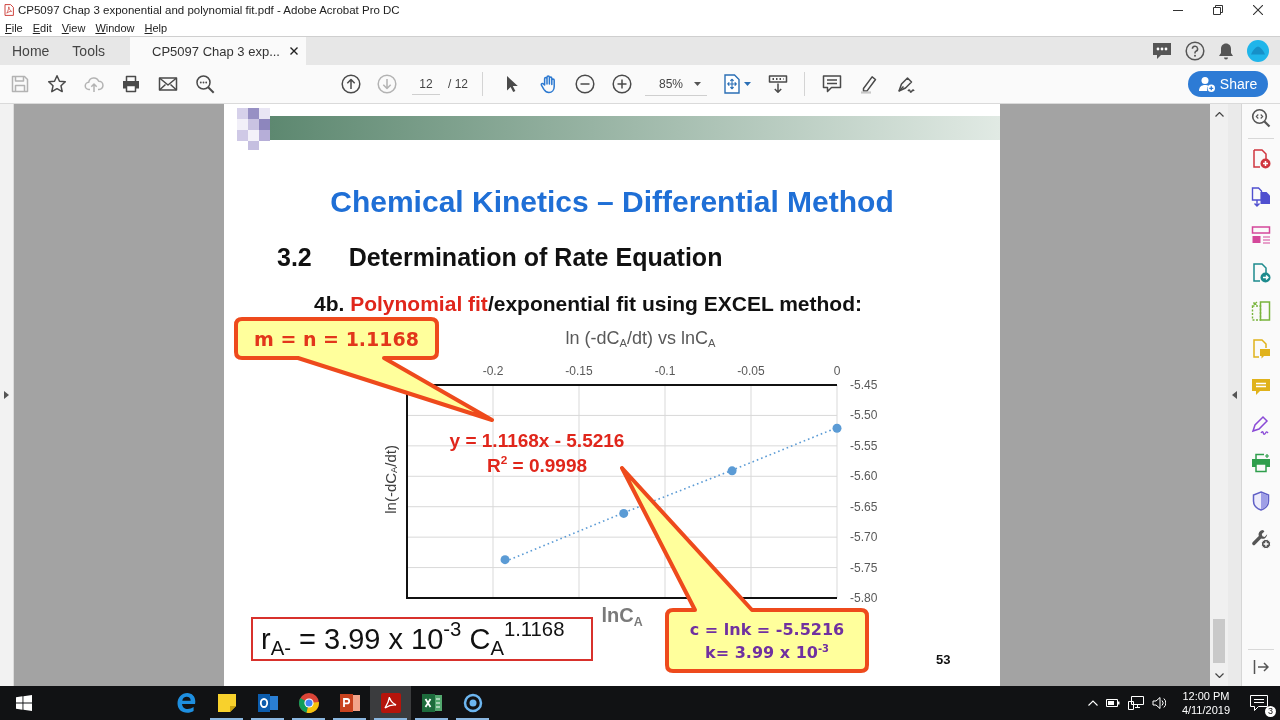 This screenshot has width=1280, height=720. What do you see at coordinates (267, 703) in the screenshot?
I see `mail-app-icon` at bounding box center [267, 703].